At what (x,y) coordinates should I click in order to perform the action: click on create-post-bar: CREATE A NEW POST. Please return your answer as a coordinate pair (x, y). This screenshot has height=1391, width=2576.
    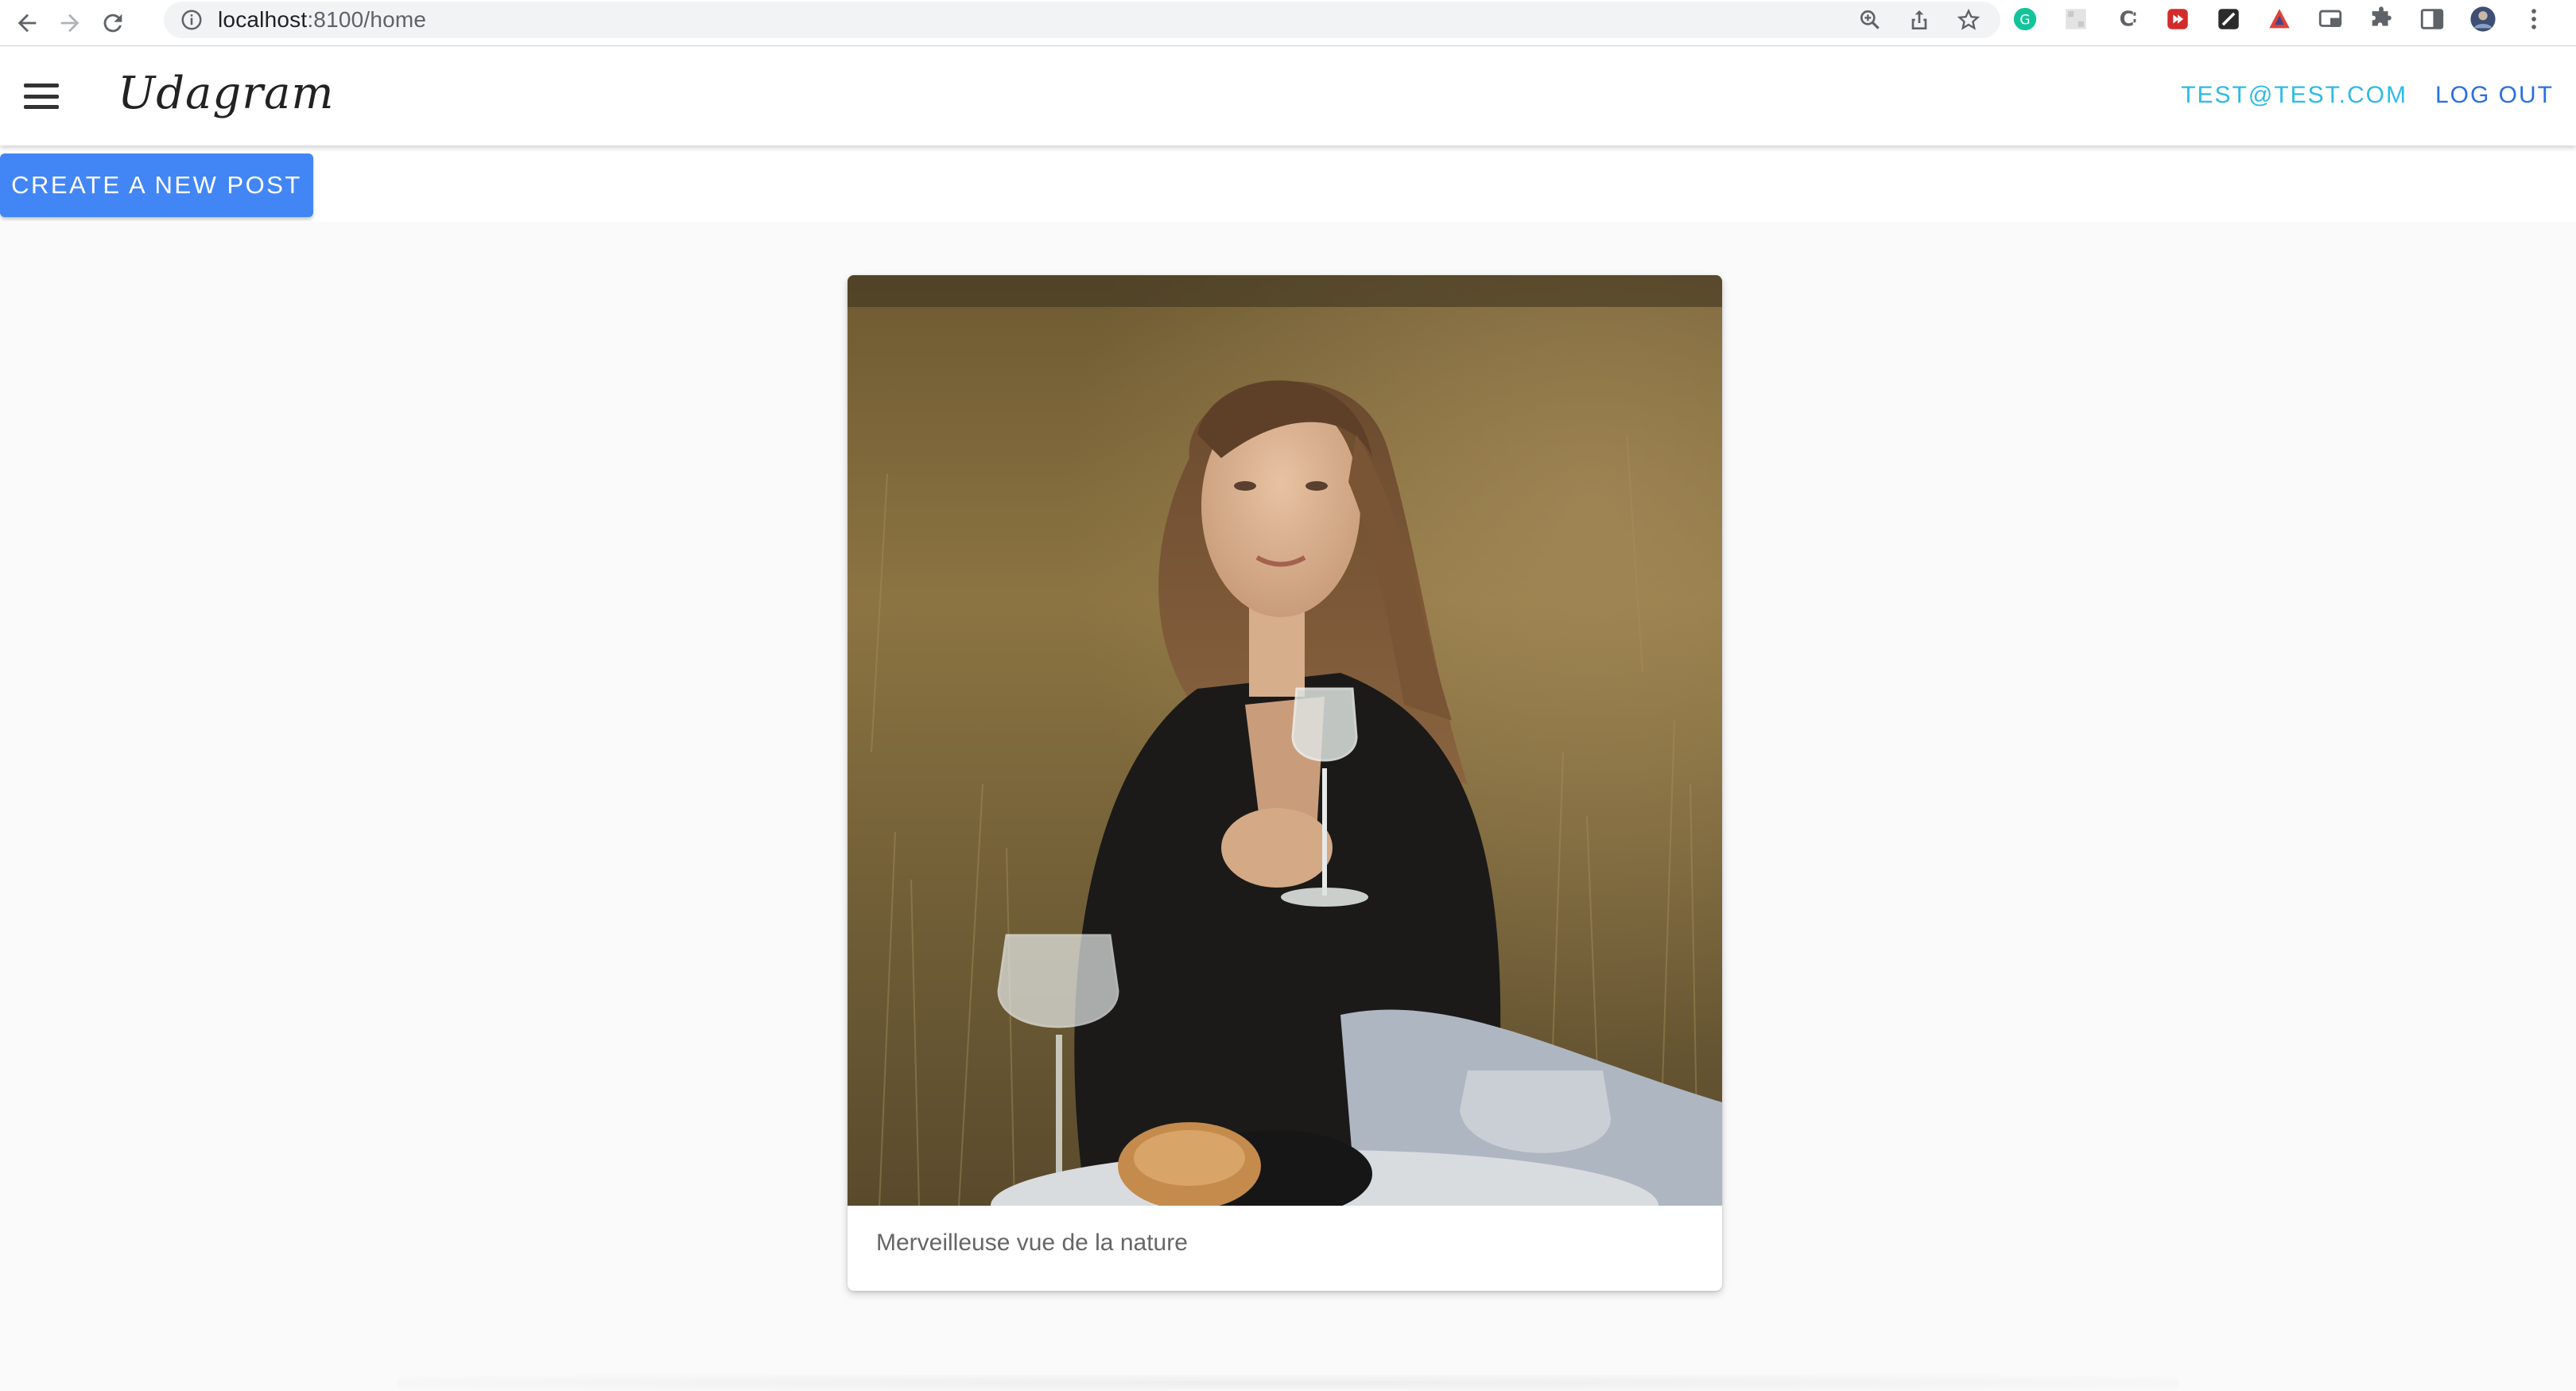
    Looking at the image, I should click on (1288, 184).